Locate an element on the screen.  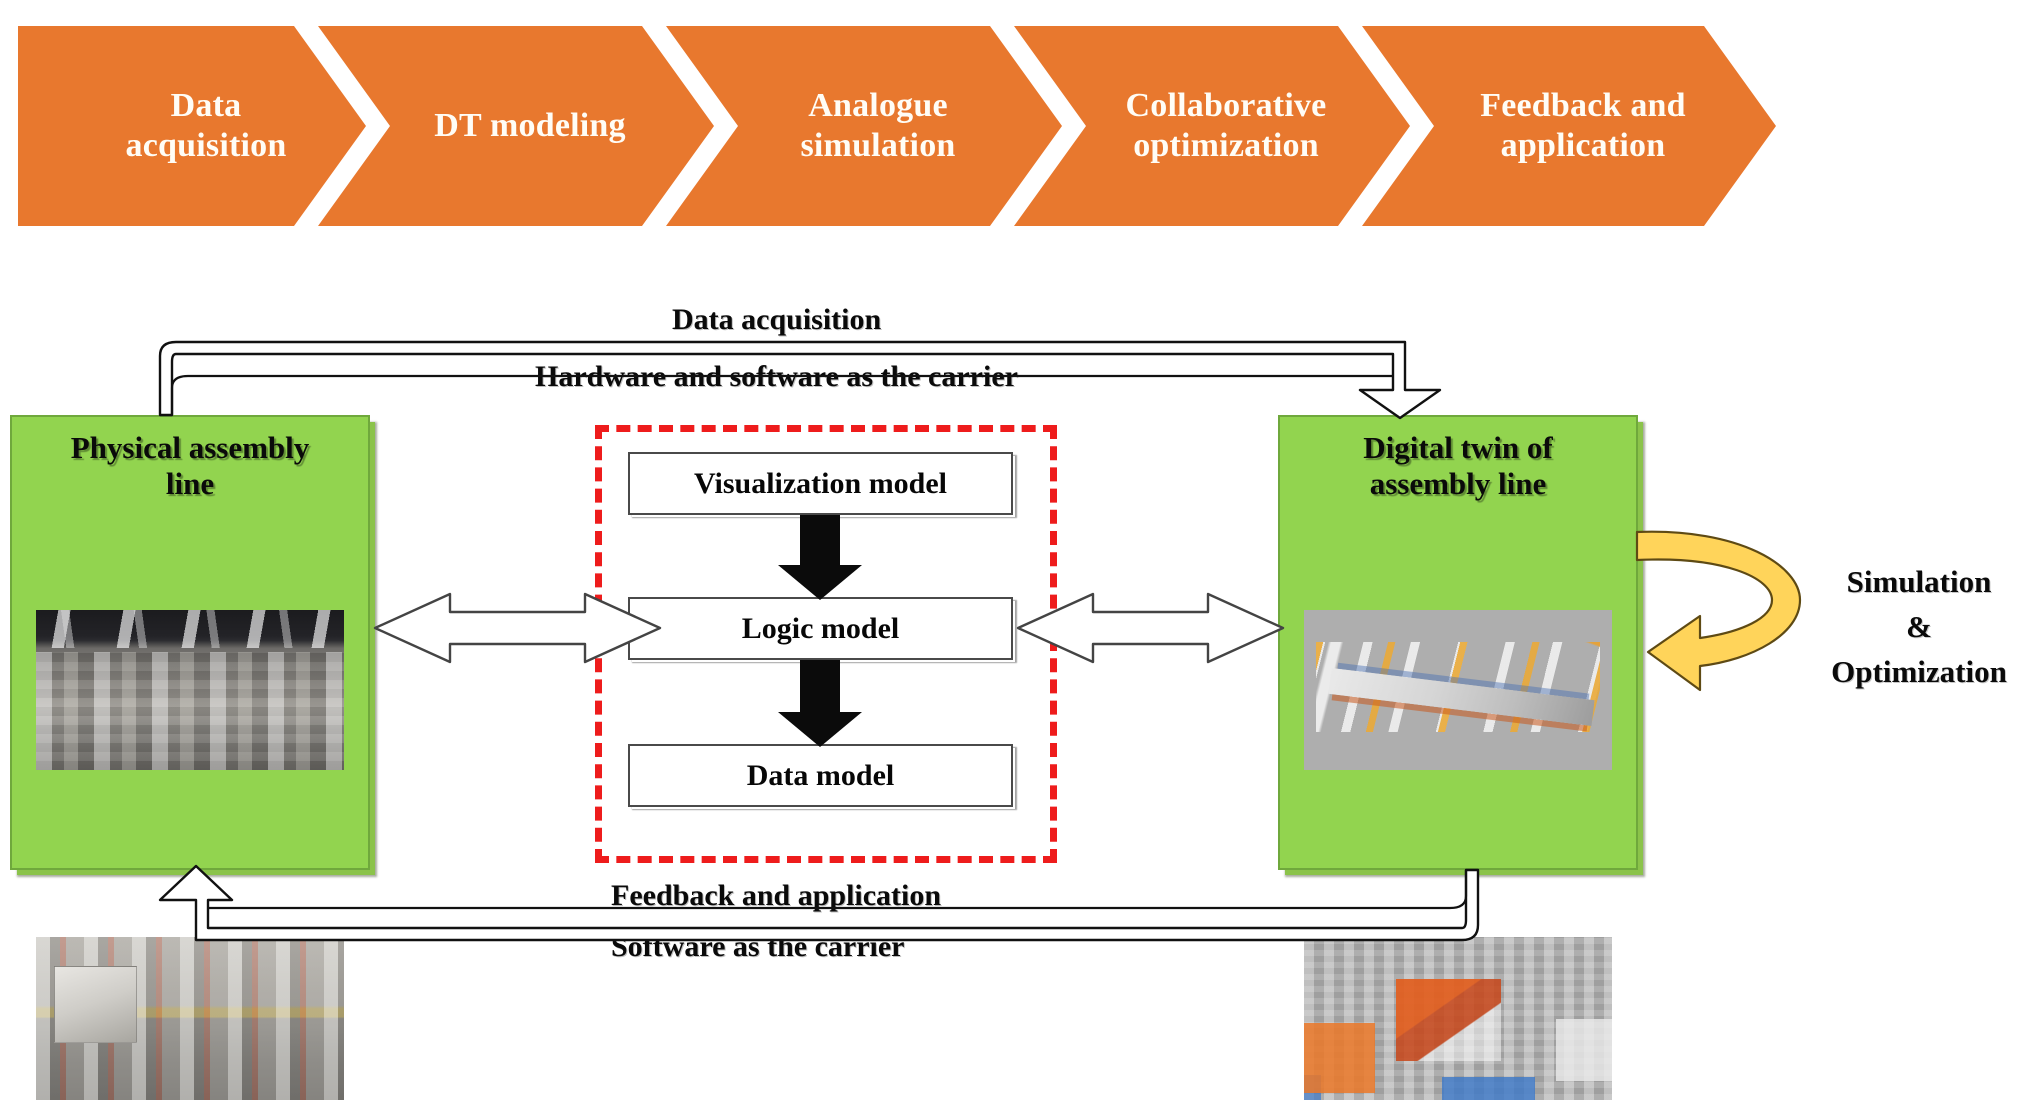
digital-twin-line-render is located at coordinates (1458, 689).